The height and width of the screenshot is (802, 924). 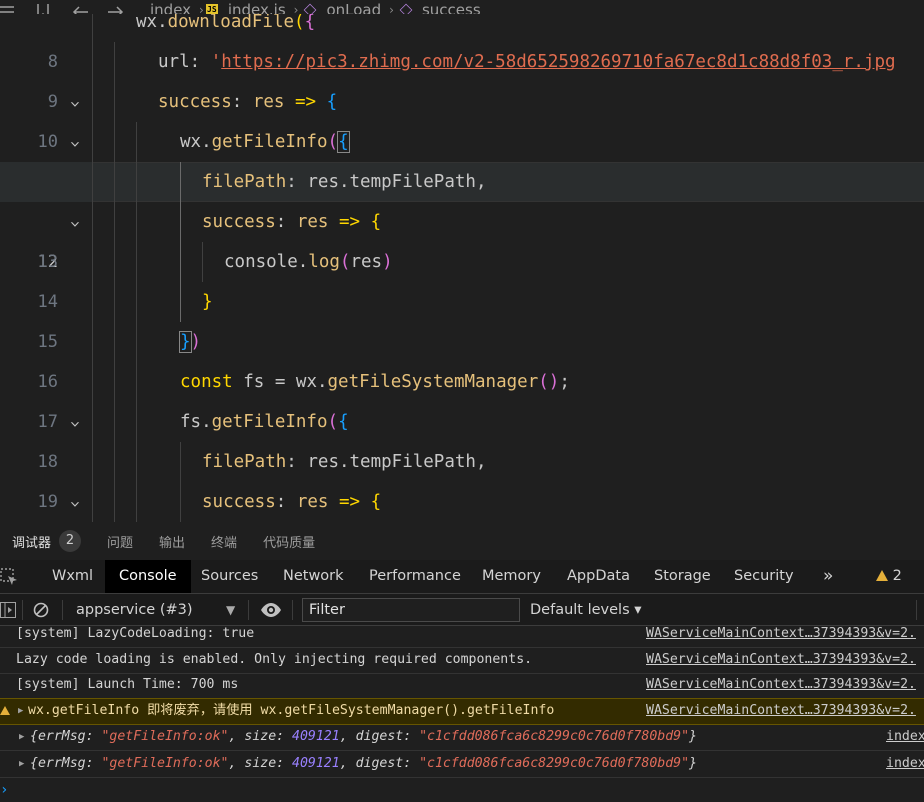 What do you see at coordinates (148, 576) in the screenshot?
I see `tab-console: Console` at bounding box center [148, 576].